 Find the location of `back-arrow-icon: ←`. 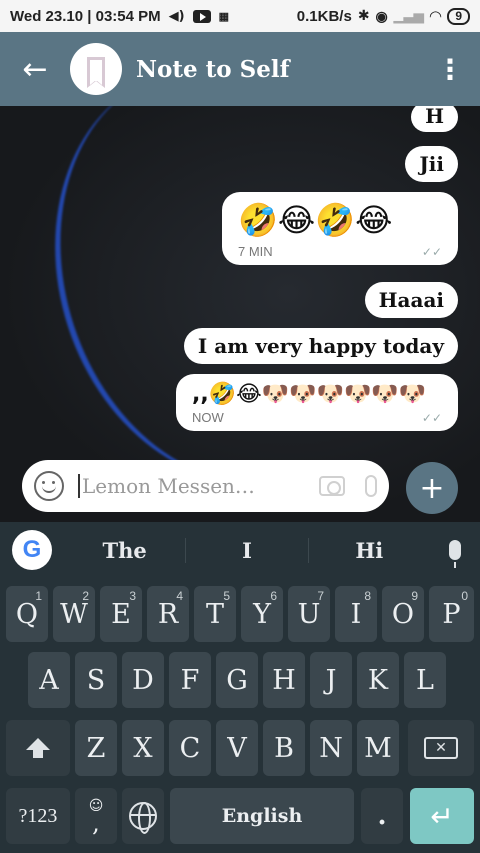

back-arrow-icon: ← is located at coordinates (35, 69).